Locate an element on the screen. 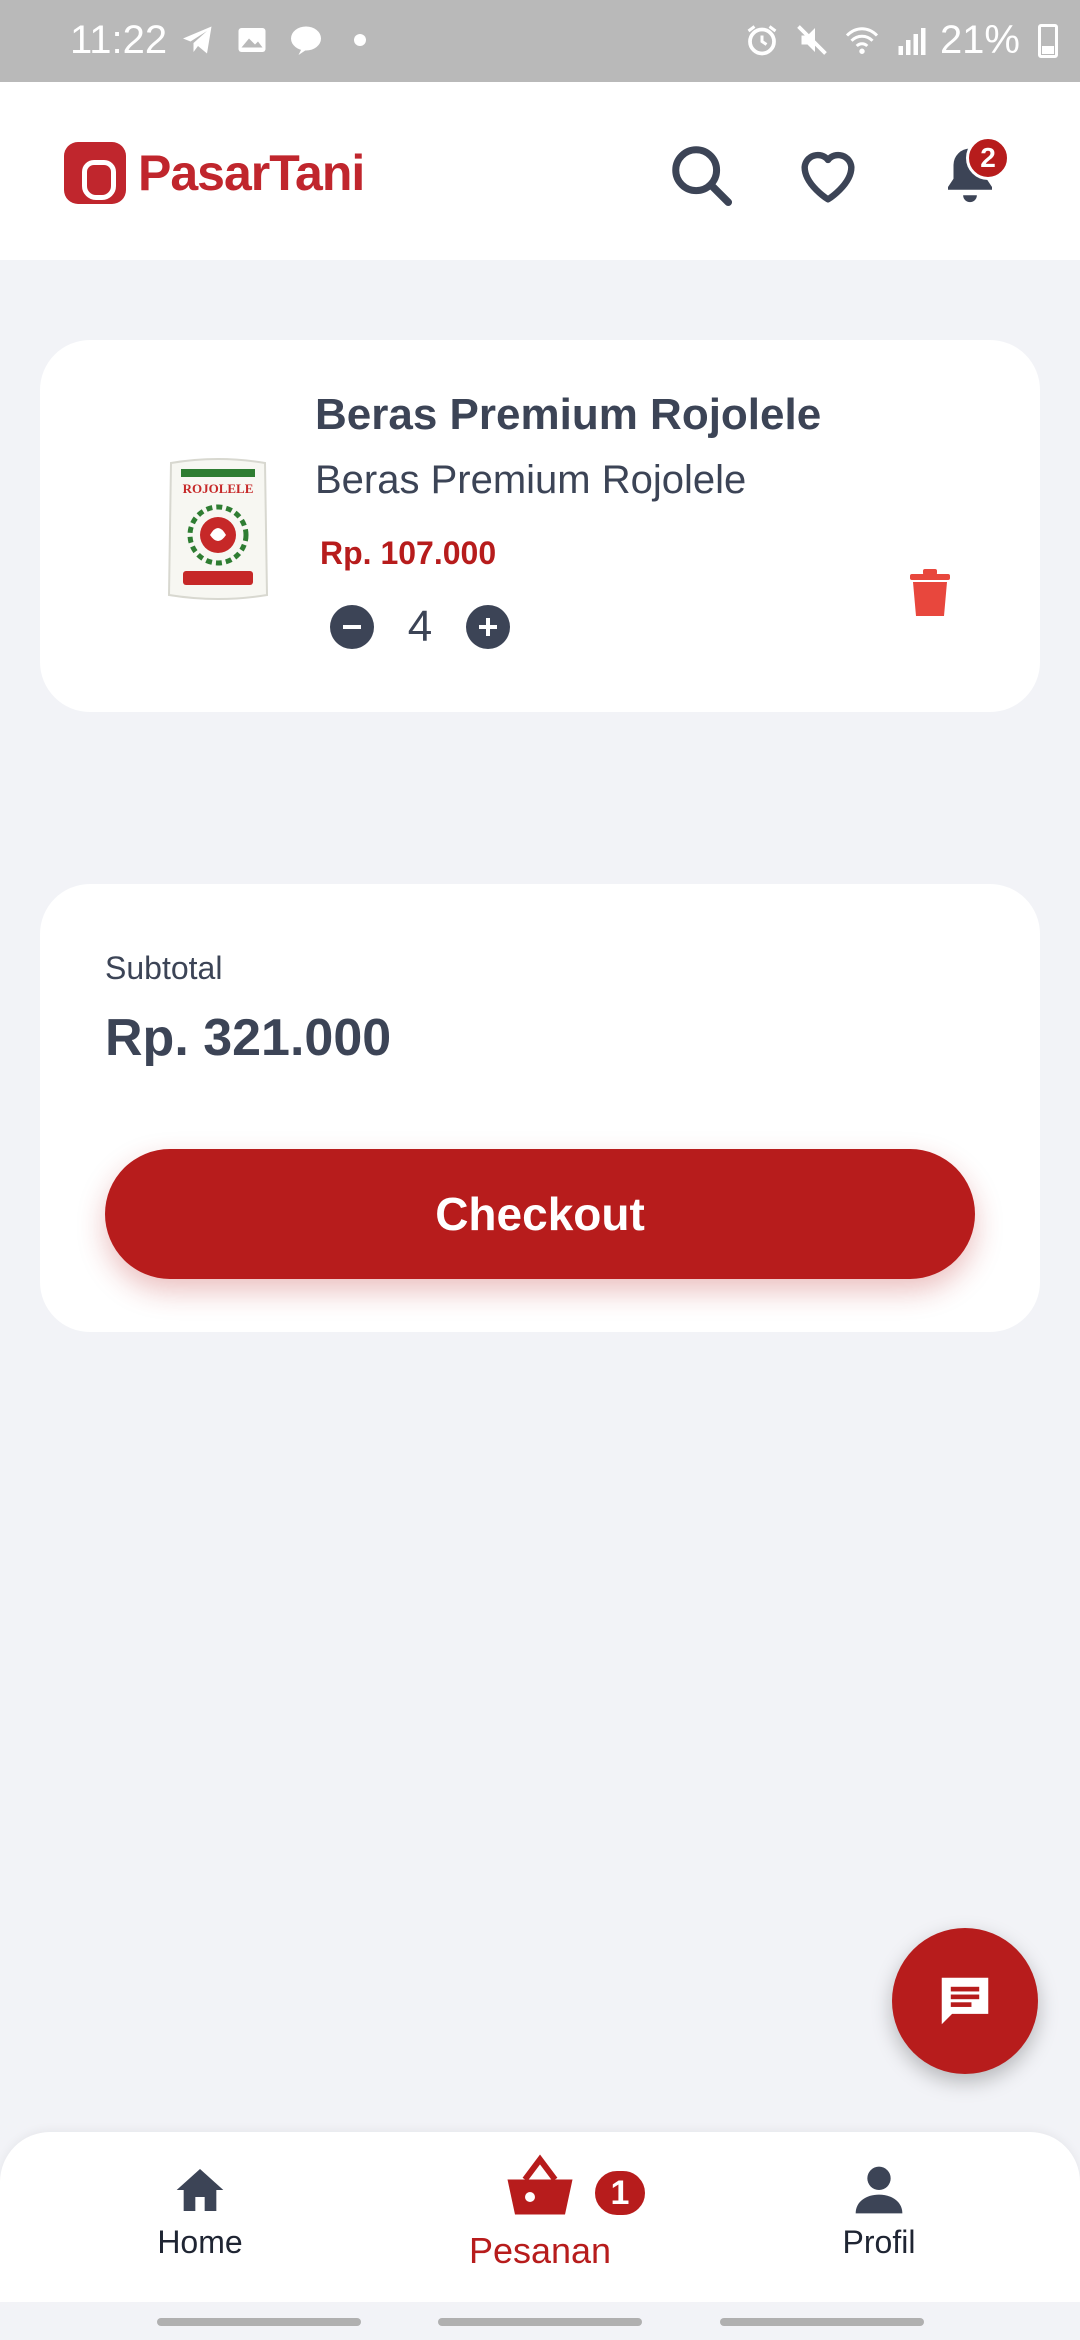 The image size is (1080, 2340). status-right-icons is located at coordinates (837, 40).